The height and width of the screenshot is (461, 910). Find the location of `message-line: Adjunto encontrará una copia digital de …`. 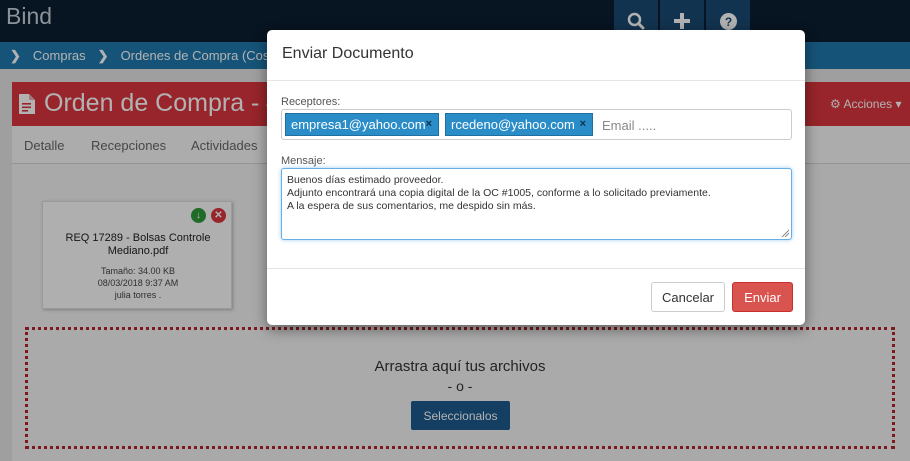

message-line: Adjunto encontrará una copia digital de … is located at coordinates (499, 193).